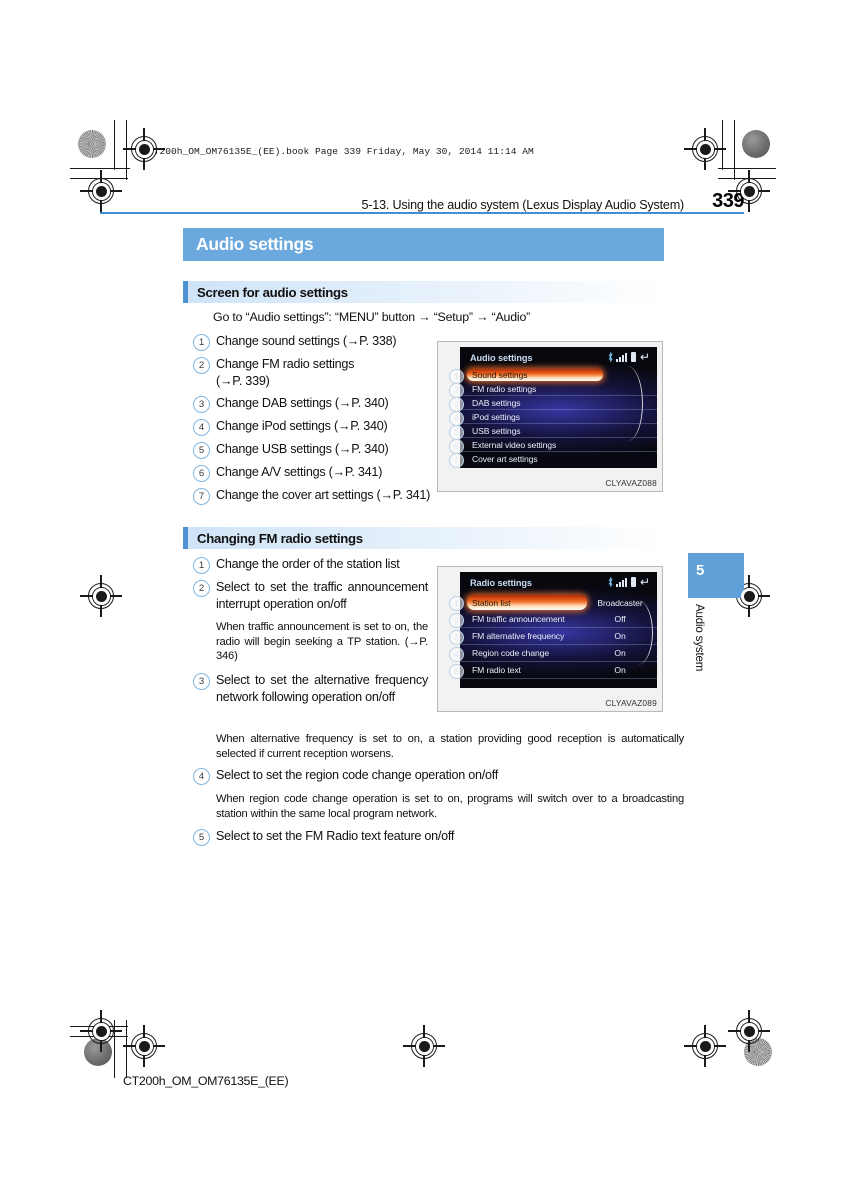 Image resolution: width=848 pixels, height=1200 pixels. I want to click on screen-status-bar: ↵, so click(629, 357).